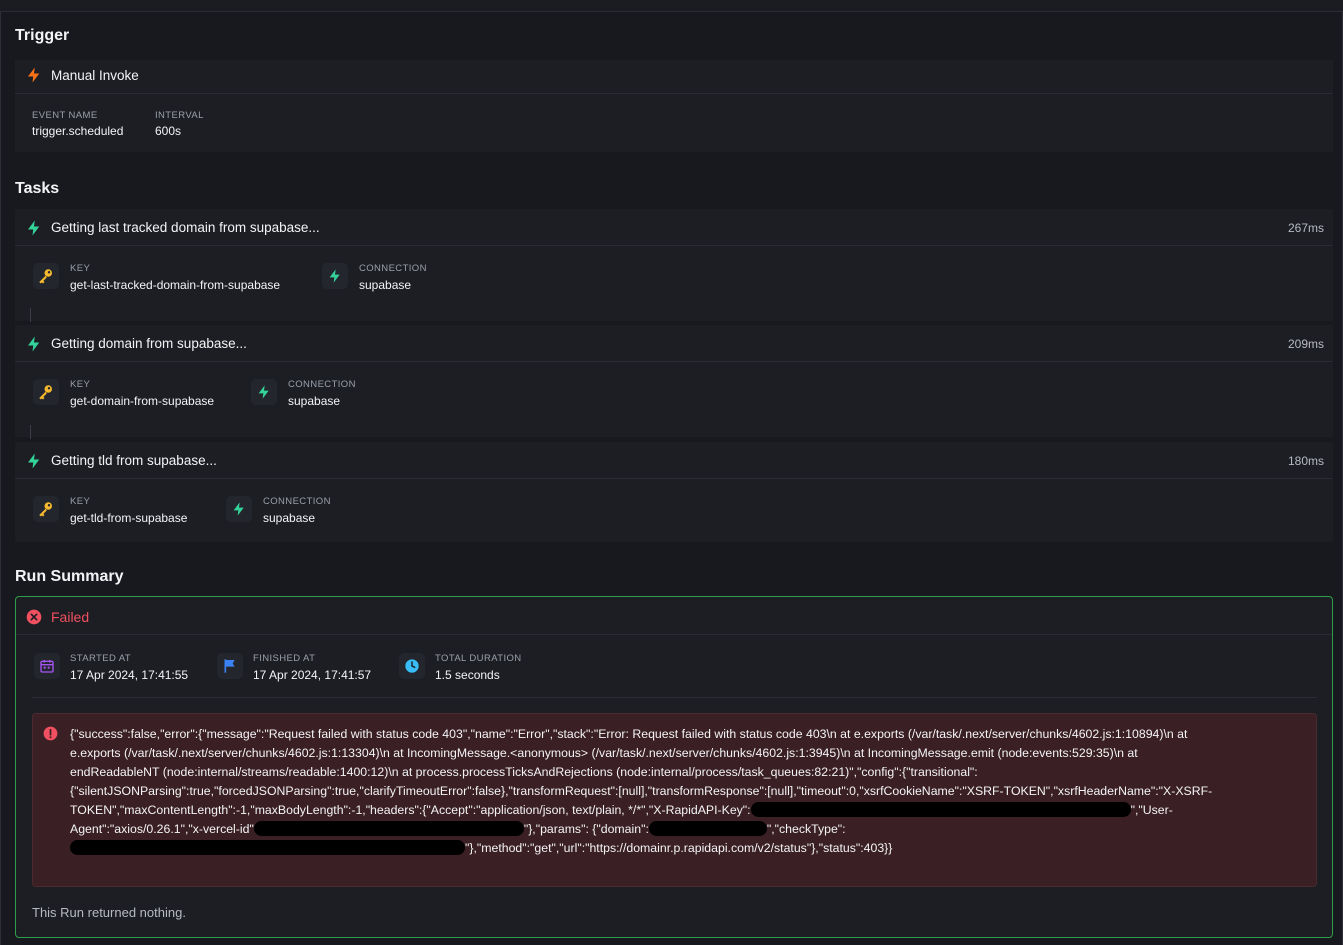 The width and height of the screenshot is (1343, 945). I want to click on task-duration: 209ms, so click(1305, 344).